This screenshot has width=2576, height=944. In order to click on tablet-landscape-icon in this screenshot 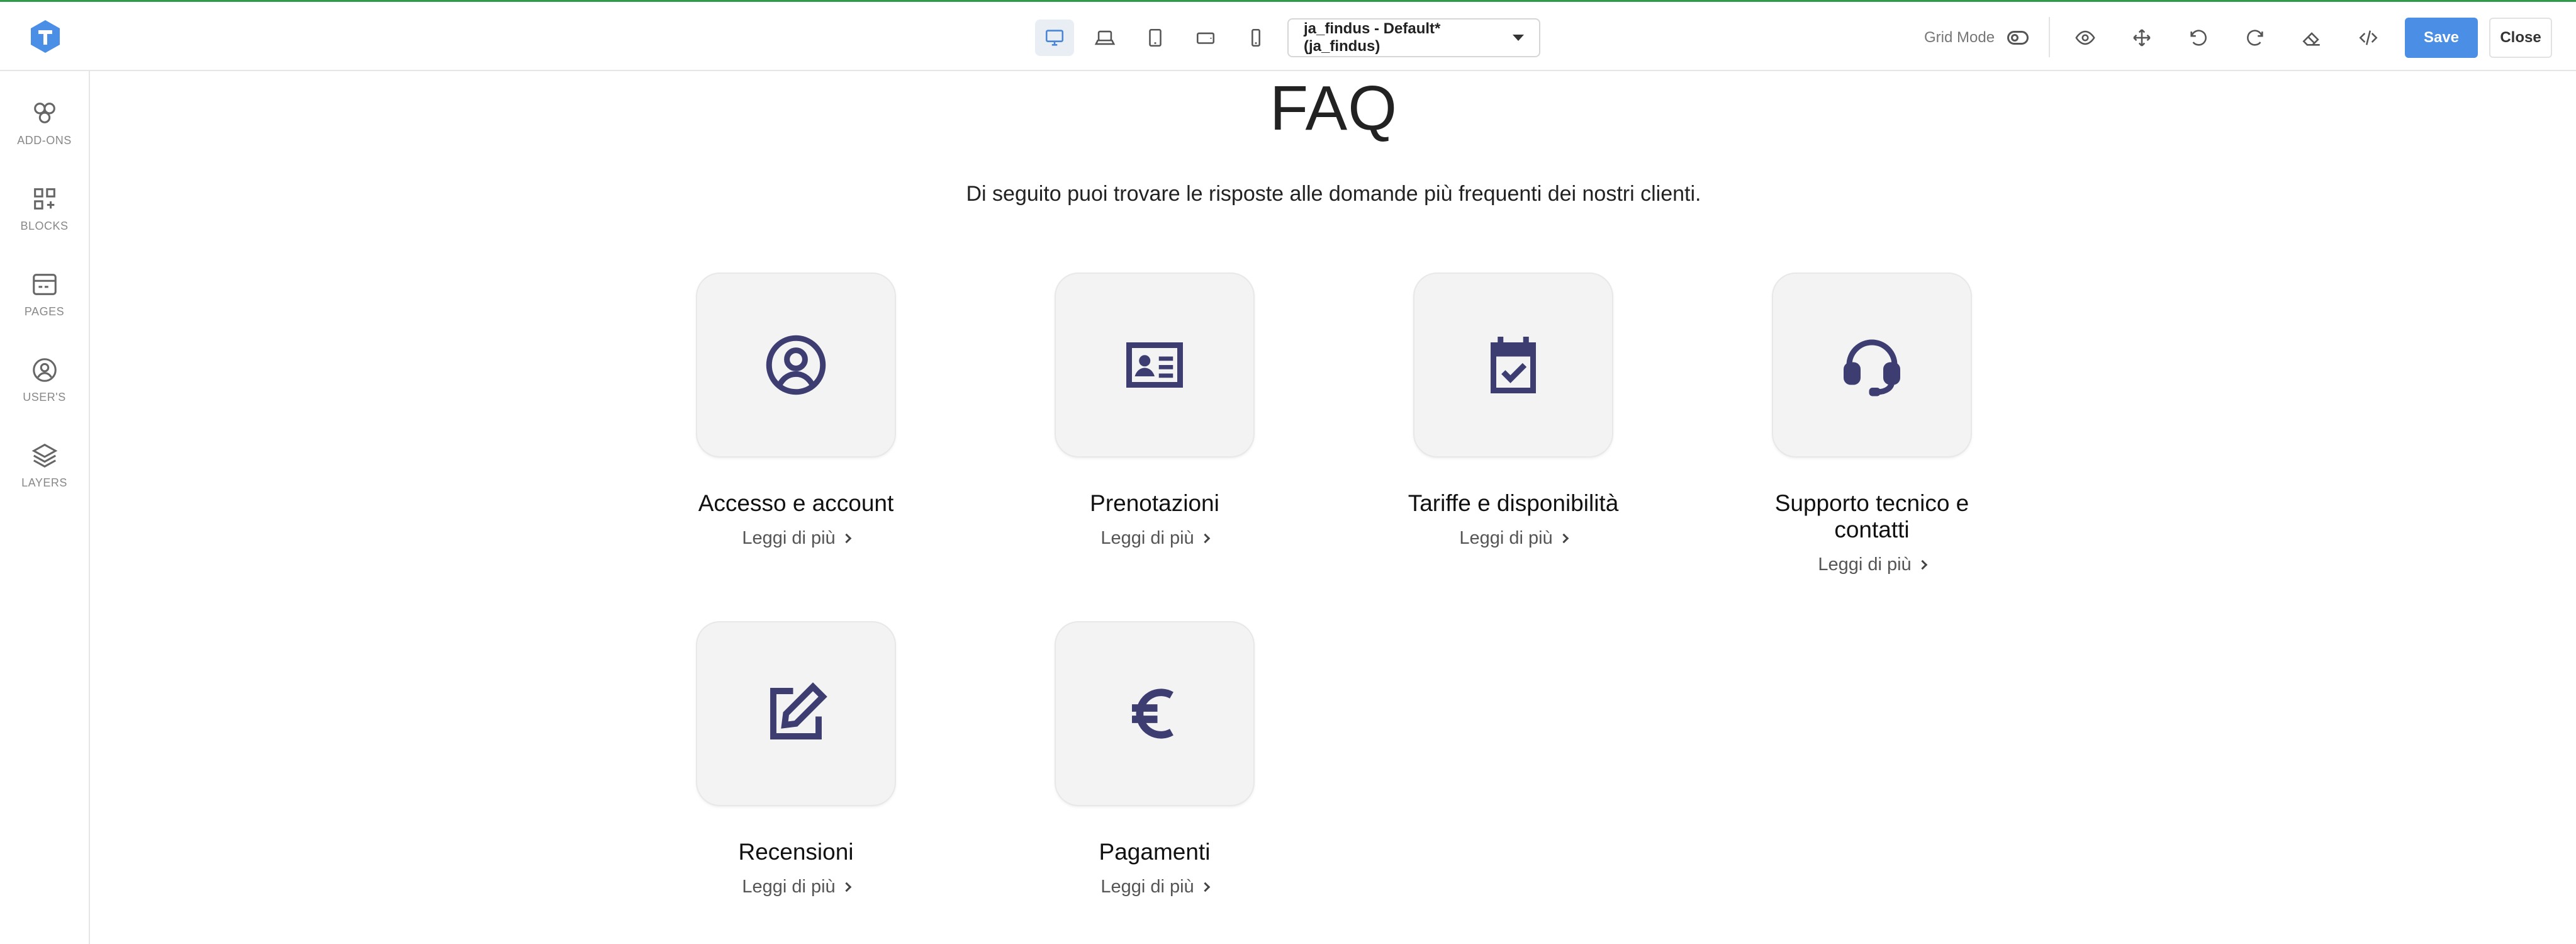, I will do `click(1205, 38)`.